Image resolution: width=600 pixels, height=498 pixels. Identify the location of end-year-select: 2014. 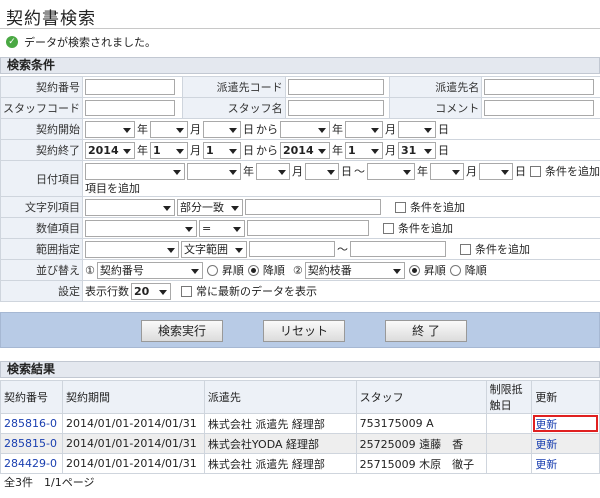
(110, 150).